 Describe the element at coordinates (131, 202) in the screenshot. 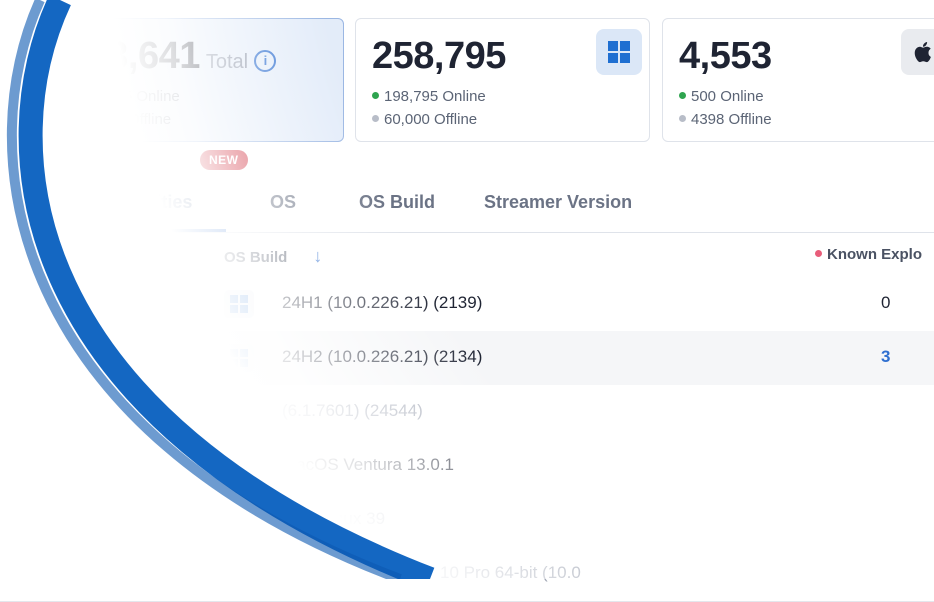

I see `tab-vulnerabilities: Vulnerabilities` at that location.